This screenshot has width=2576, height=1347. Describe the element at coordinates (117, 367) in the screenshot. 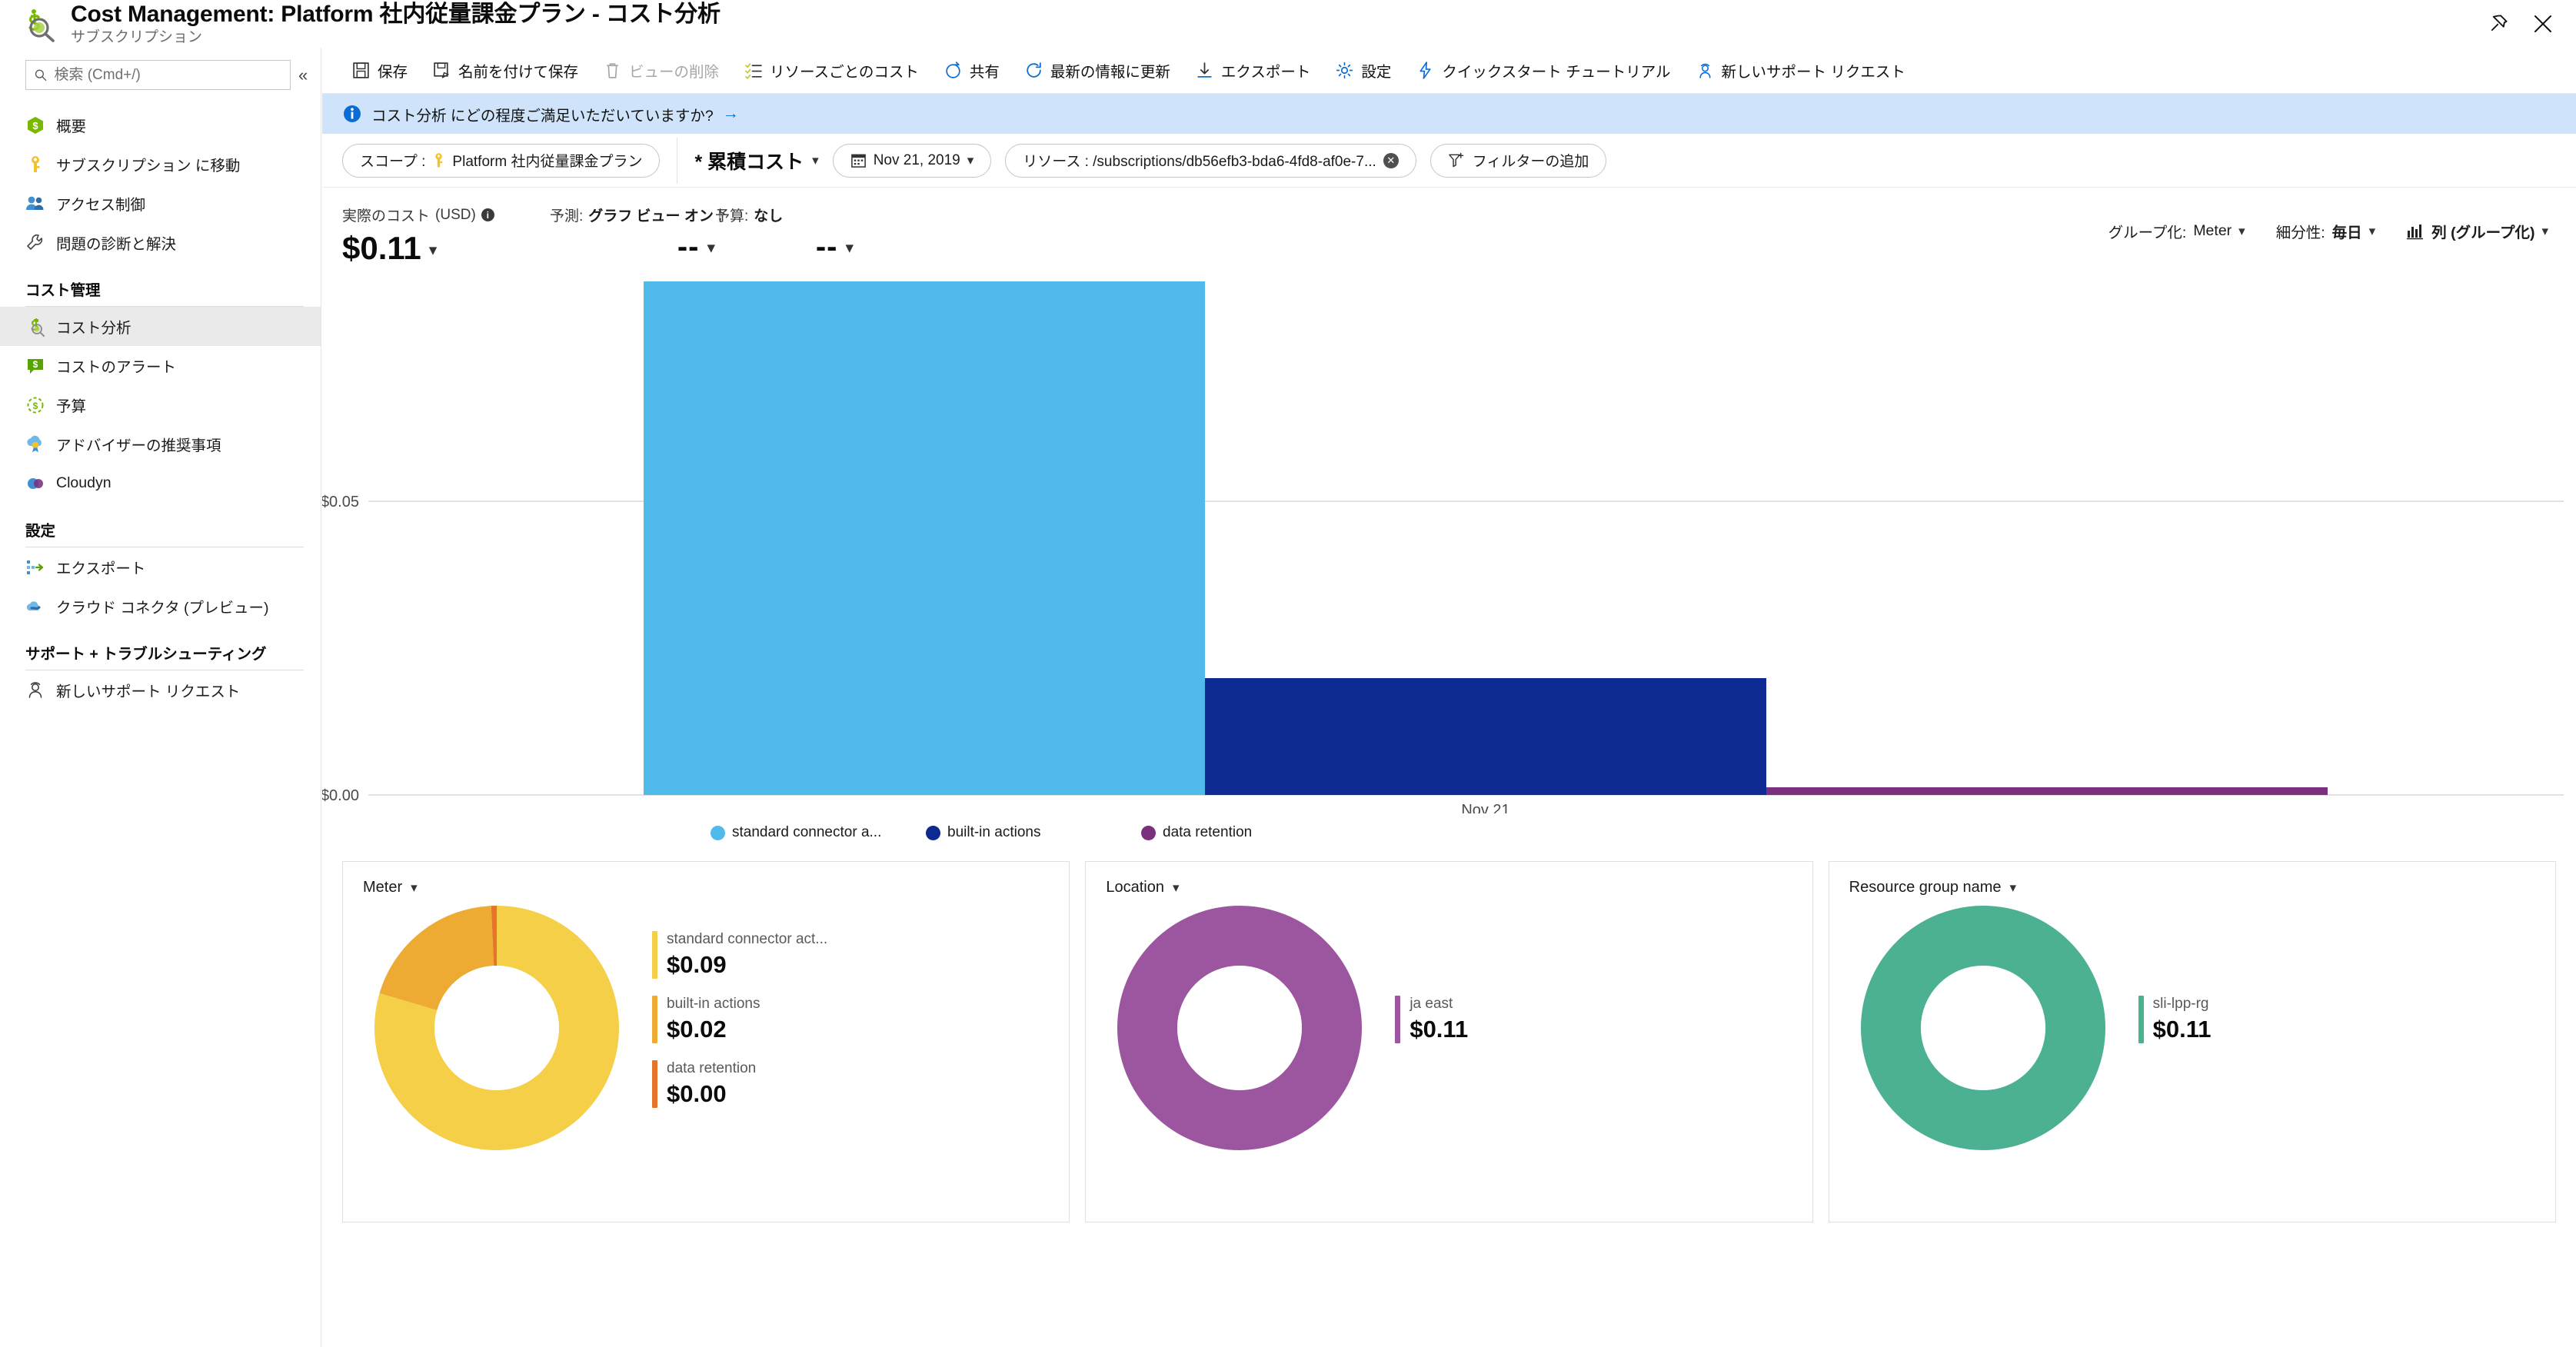

I see `sidebar-item-label: コストのアラート` at that location.